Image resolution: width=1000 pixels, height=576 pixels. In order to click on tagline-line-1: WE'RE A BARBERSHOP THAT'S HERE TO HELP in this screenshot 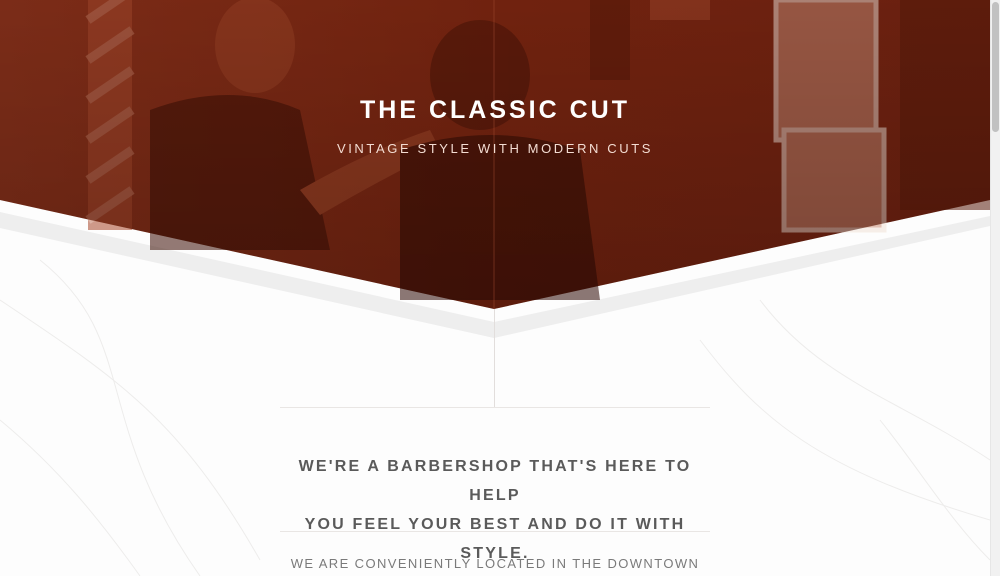, I will do `click(495, 481)`.